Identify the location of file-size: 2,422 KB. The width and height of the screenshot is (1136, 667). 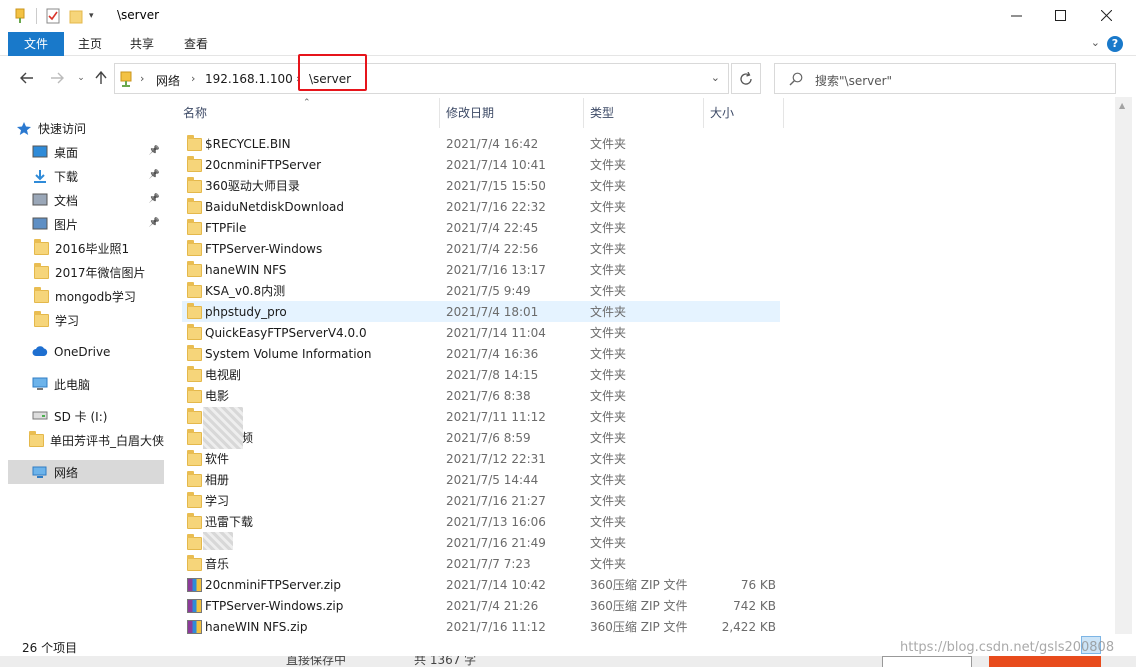
(748, 626).